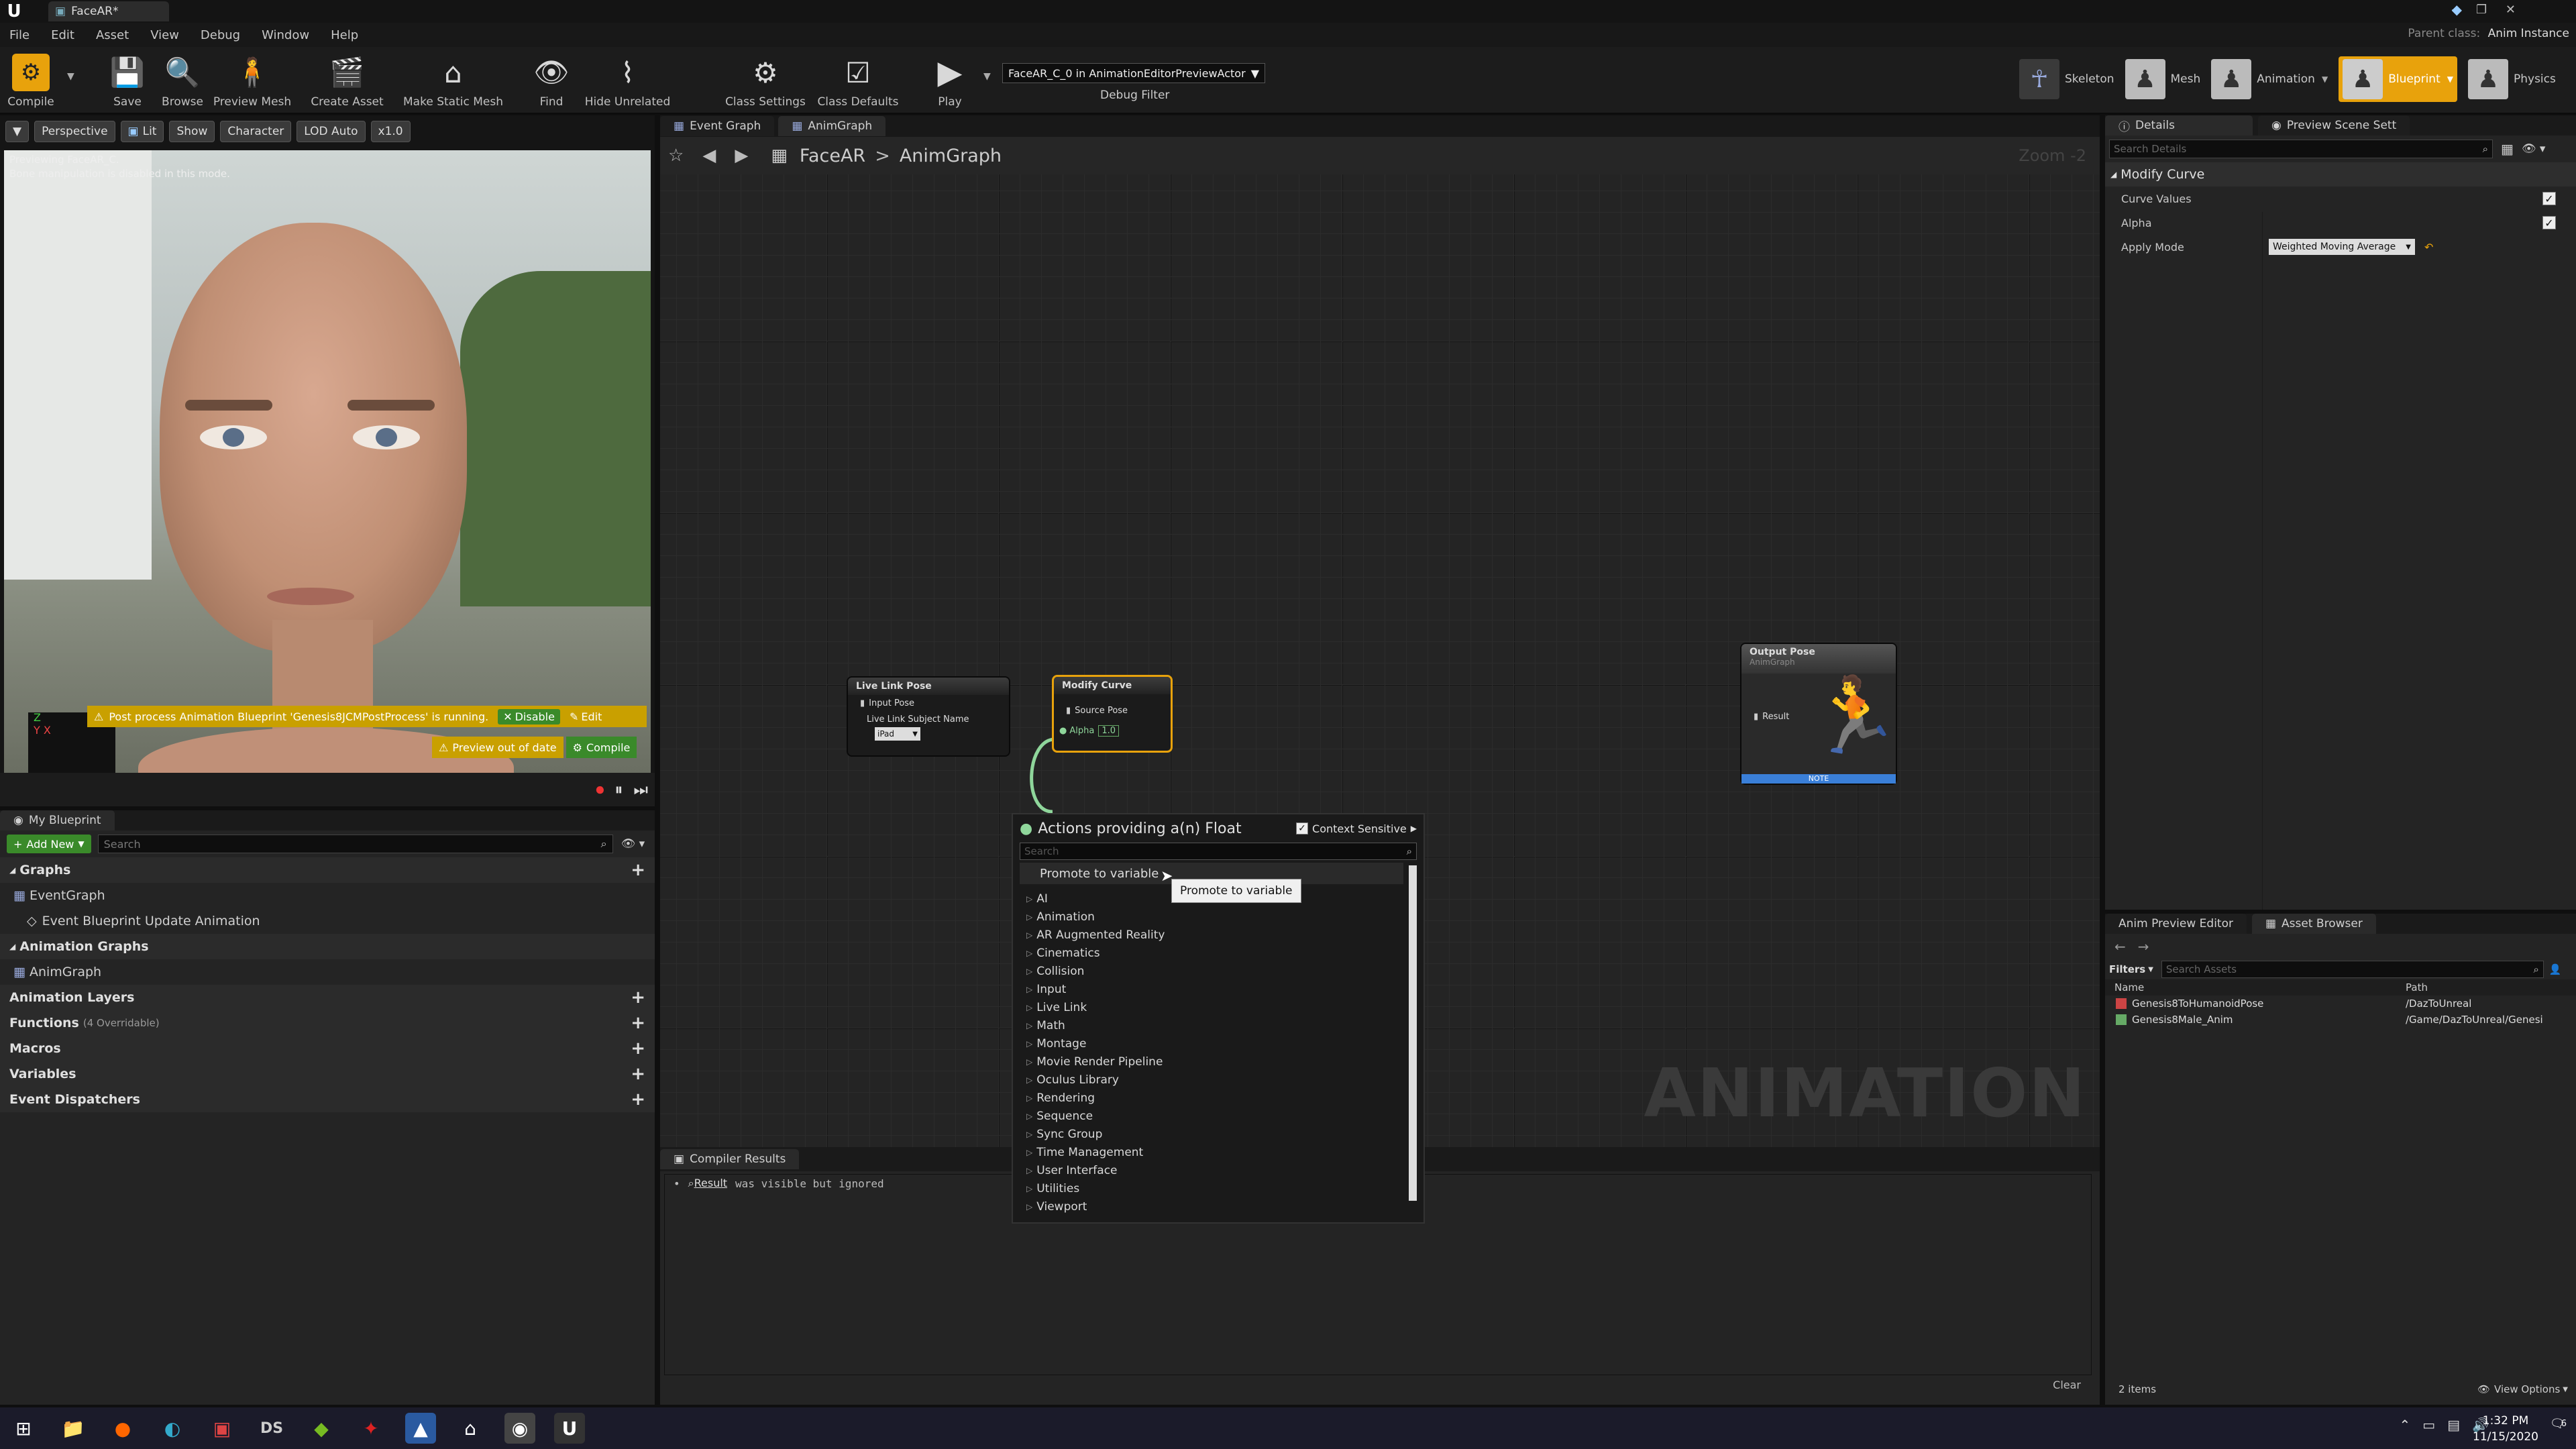 This screenshot has width=2576, height=1449. I want to click on visibility-icon: 👁 ▾, so click(2534, 149).